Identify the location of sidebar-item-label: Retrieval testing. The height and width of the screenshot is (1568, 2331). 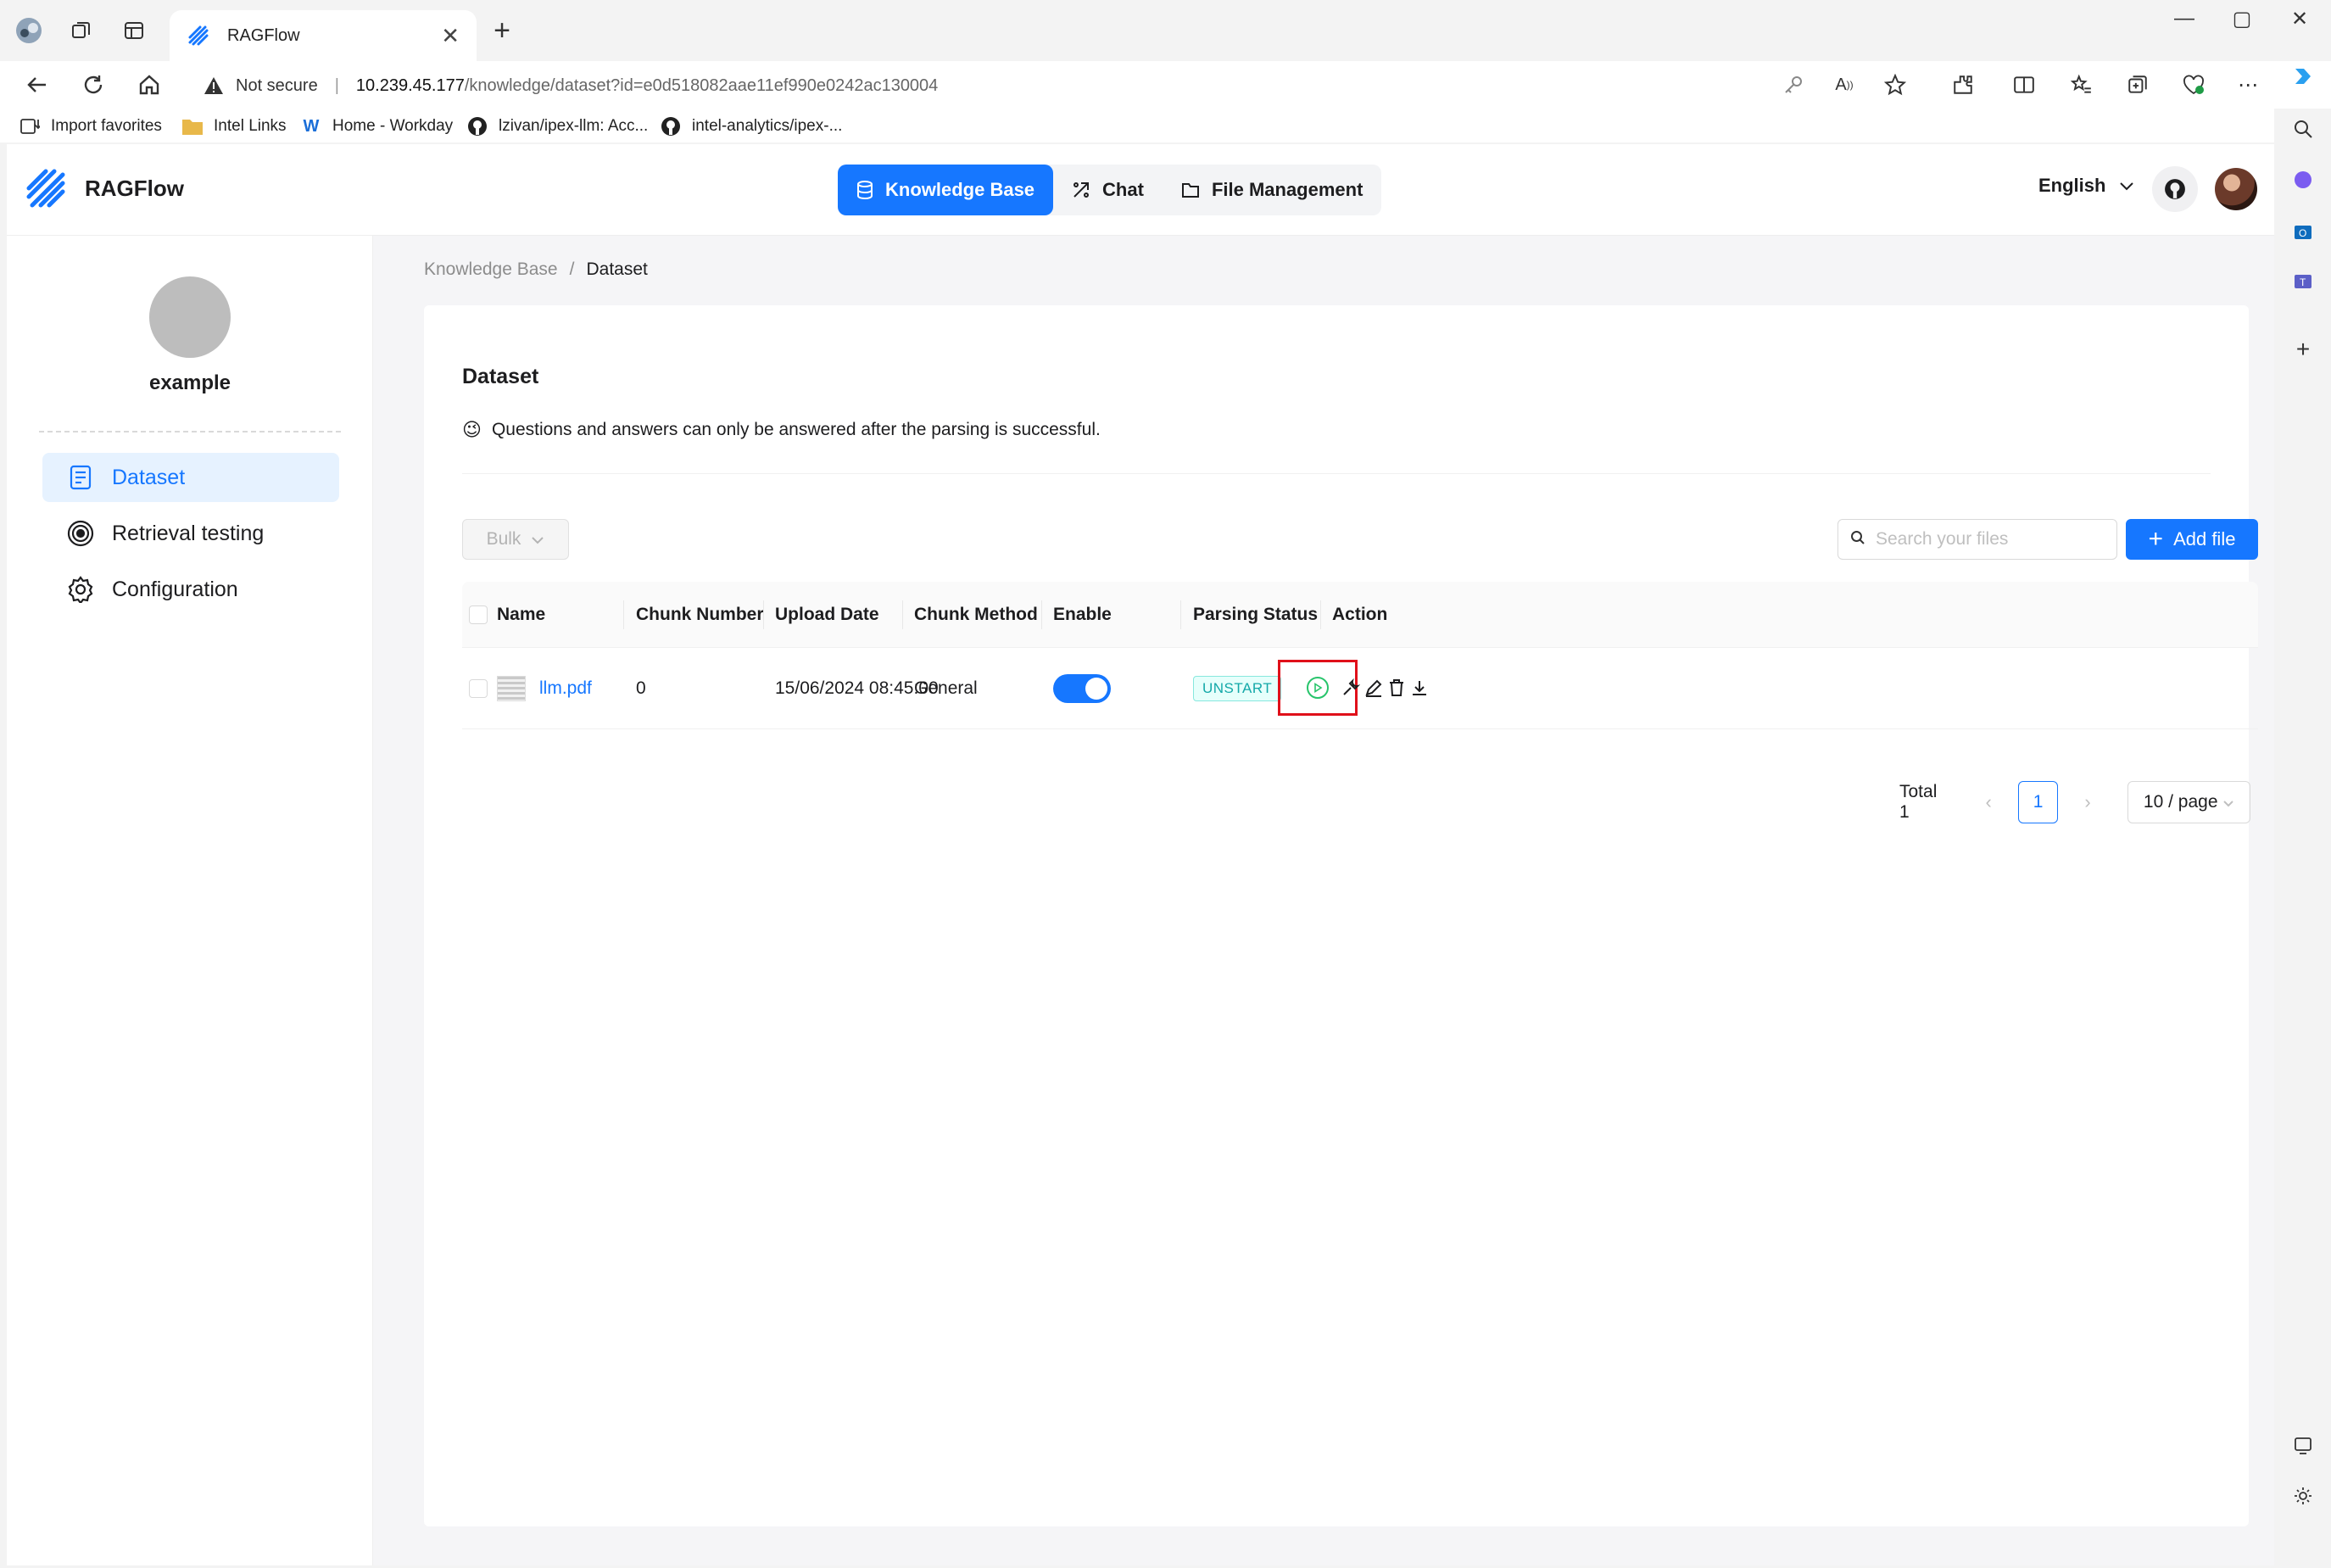
(188, 533).